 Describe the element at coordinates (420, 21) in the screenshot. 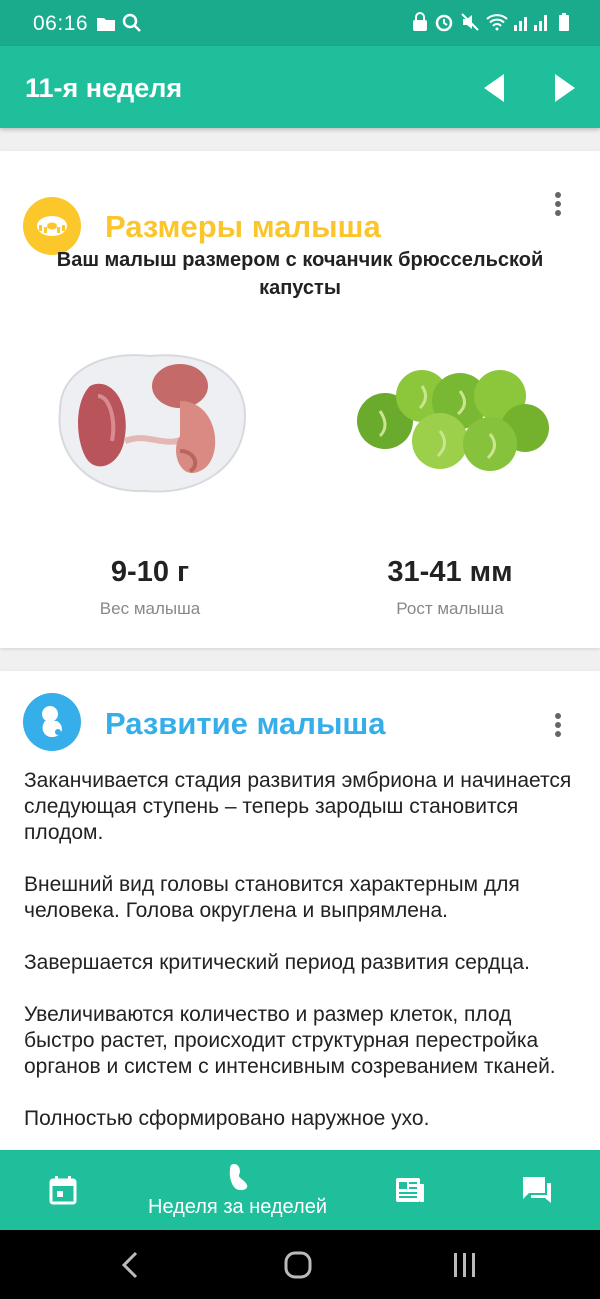

I see `lock-icon` at that location.